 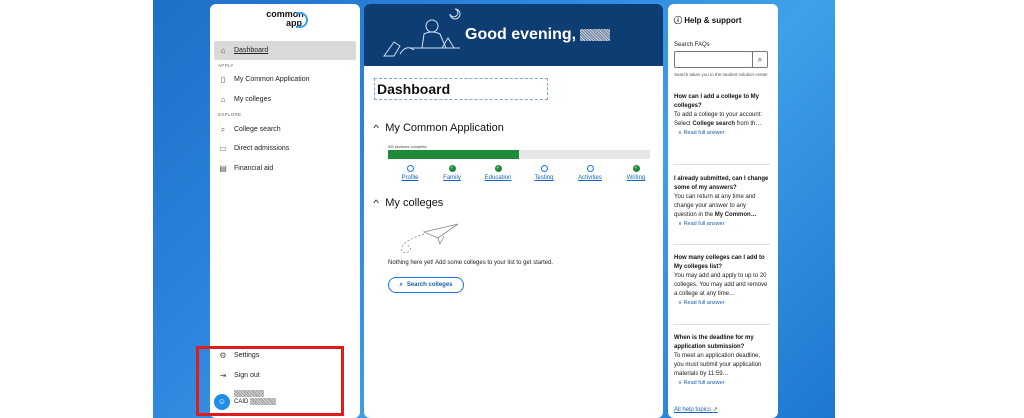 What do you see at coordinates (692, 45) in the screenshot?
I see `faq-search-label: Search FAQs` at bounding box center [692, 45].